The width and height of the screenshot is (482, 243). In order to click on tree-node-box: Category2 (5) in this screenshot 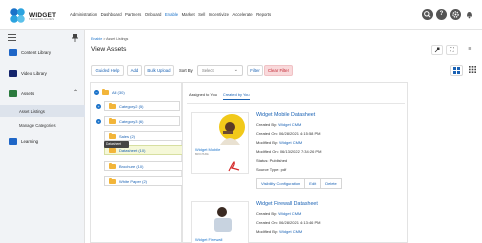, I will do `click(142, 106)`.